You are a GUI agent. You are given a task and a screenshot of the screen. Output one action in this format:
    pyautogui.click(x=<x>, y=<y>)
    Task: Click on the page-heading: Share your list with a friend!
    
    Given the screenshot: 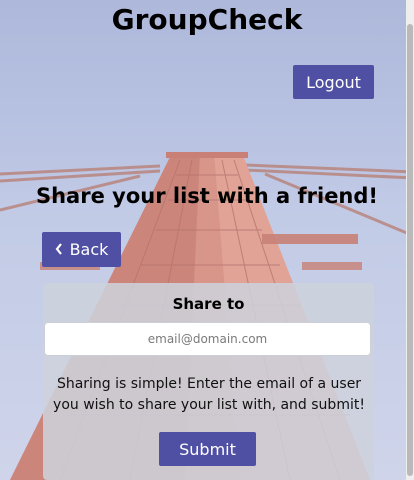 What is the action you would take?
    pyautogui.click(x=206, y=196)
    